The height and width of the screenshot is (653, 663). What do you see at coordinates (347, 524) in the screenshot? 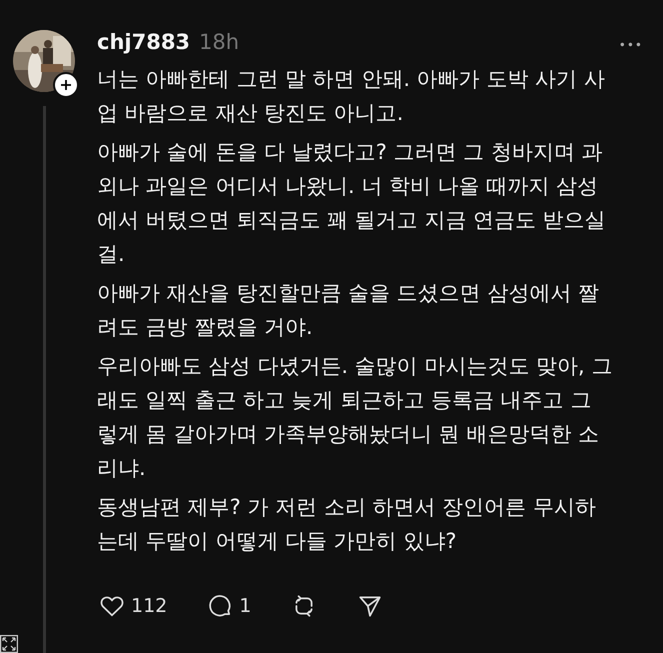
I see `post-paragraph: 동생남편 제부? 가 저런 소리 하면서 장인어른 무시하 는데 두딸이 어떻게 다들 가만히 있냐?` at bounding box center [347, 524].